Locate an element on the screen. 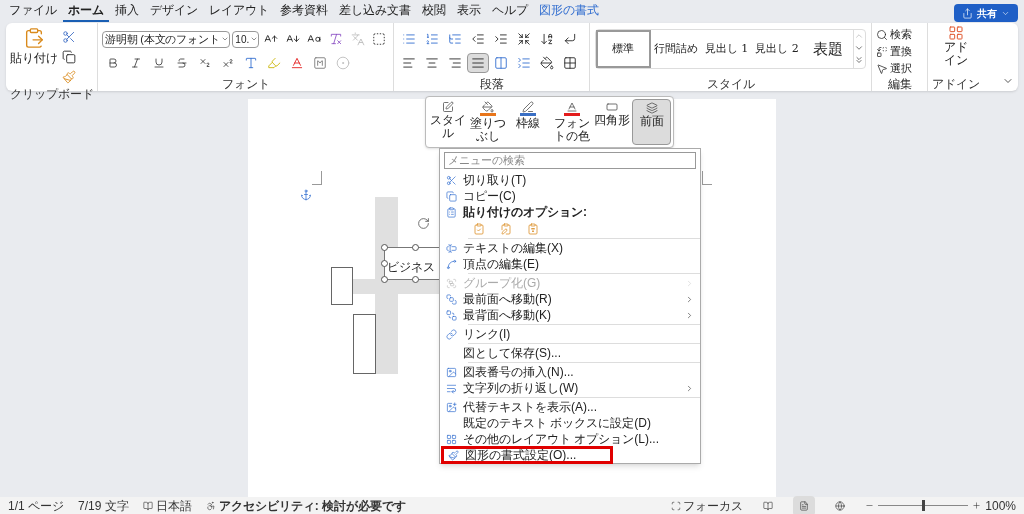 The image size is (1024, 514). group-label: スタイル is located at coordinates (730, 84).